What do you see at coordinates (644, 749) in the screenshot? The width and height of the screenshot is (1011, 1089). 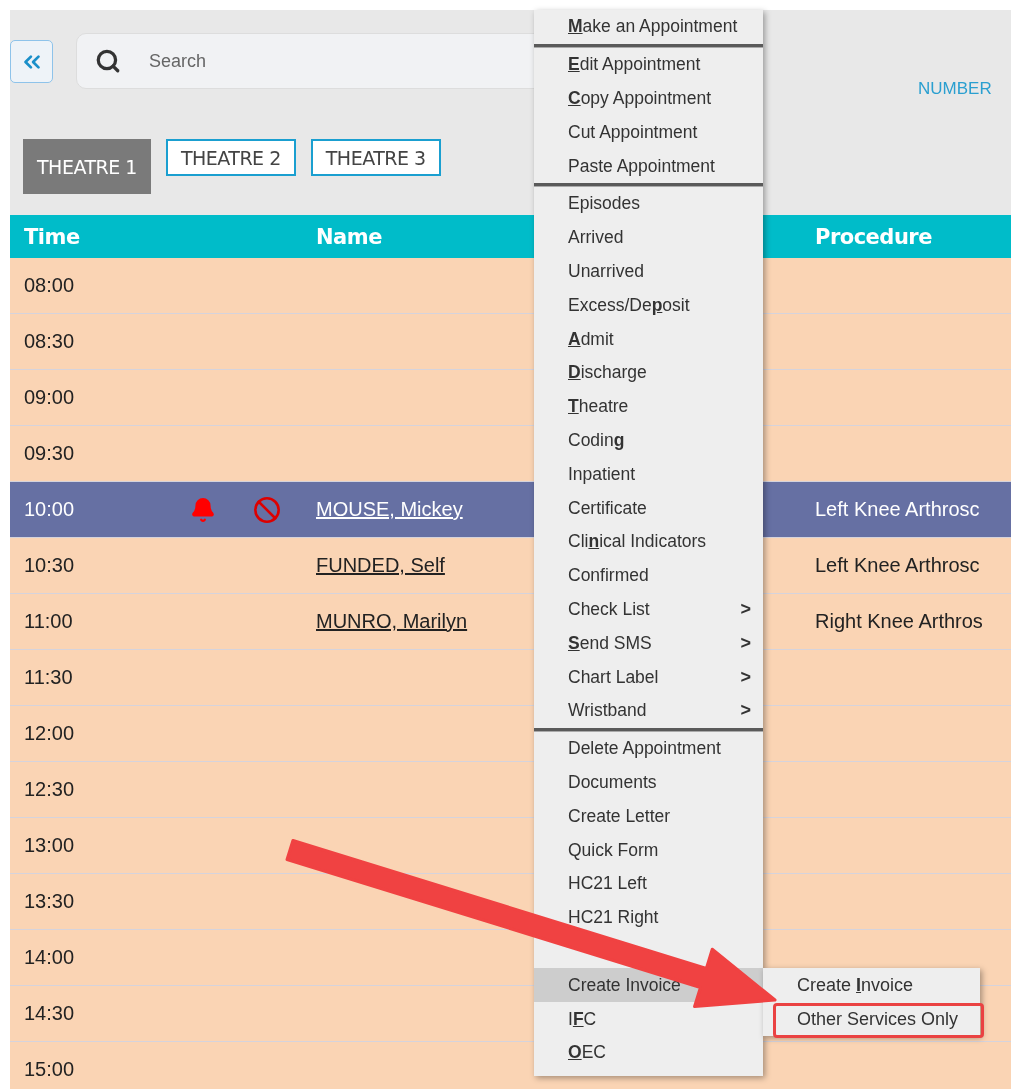 I see `menu-item: Delete Appointment` at bounding box center [644, 749].